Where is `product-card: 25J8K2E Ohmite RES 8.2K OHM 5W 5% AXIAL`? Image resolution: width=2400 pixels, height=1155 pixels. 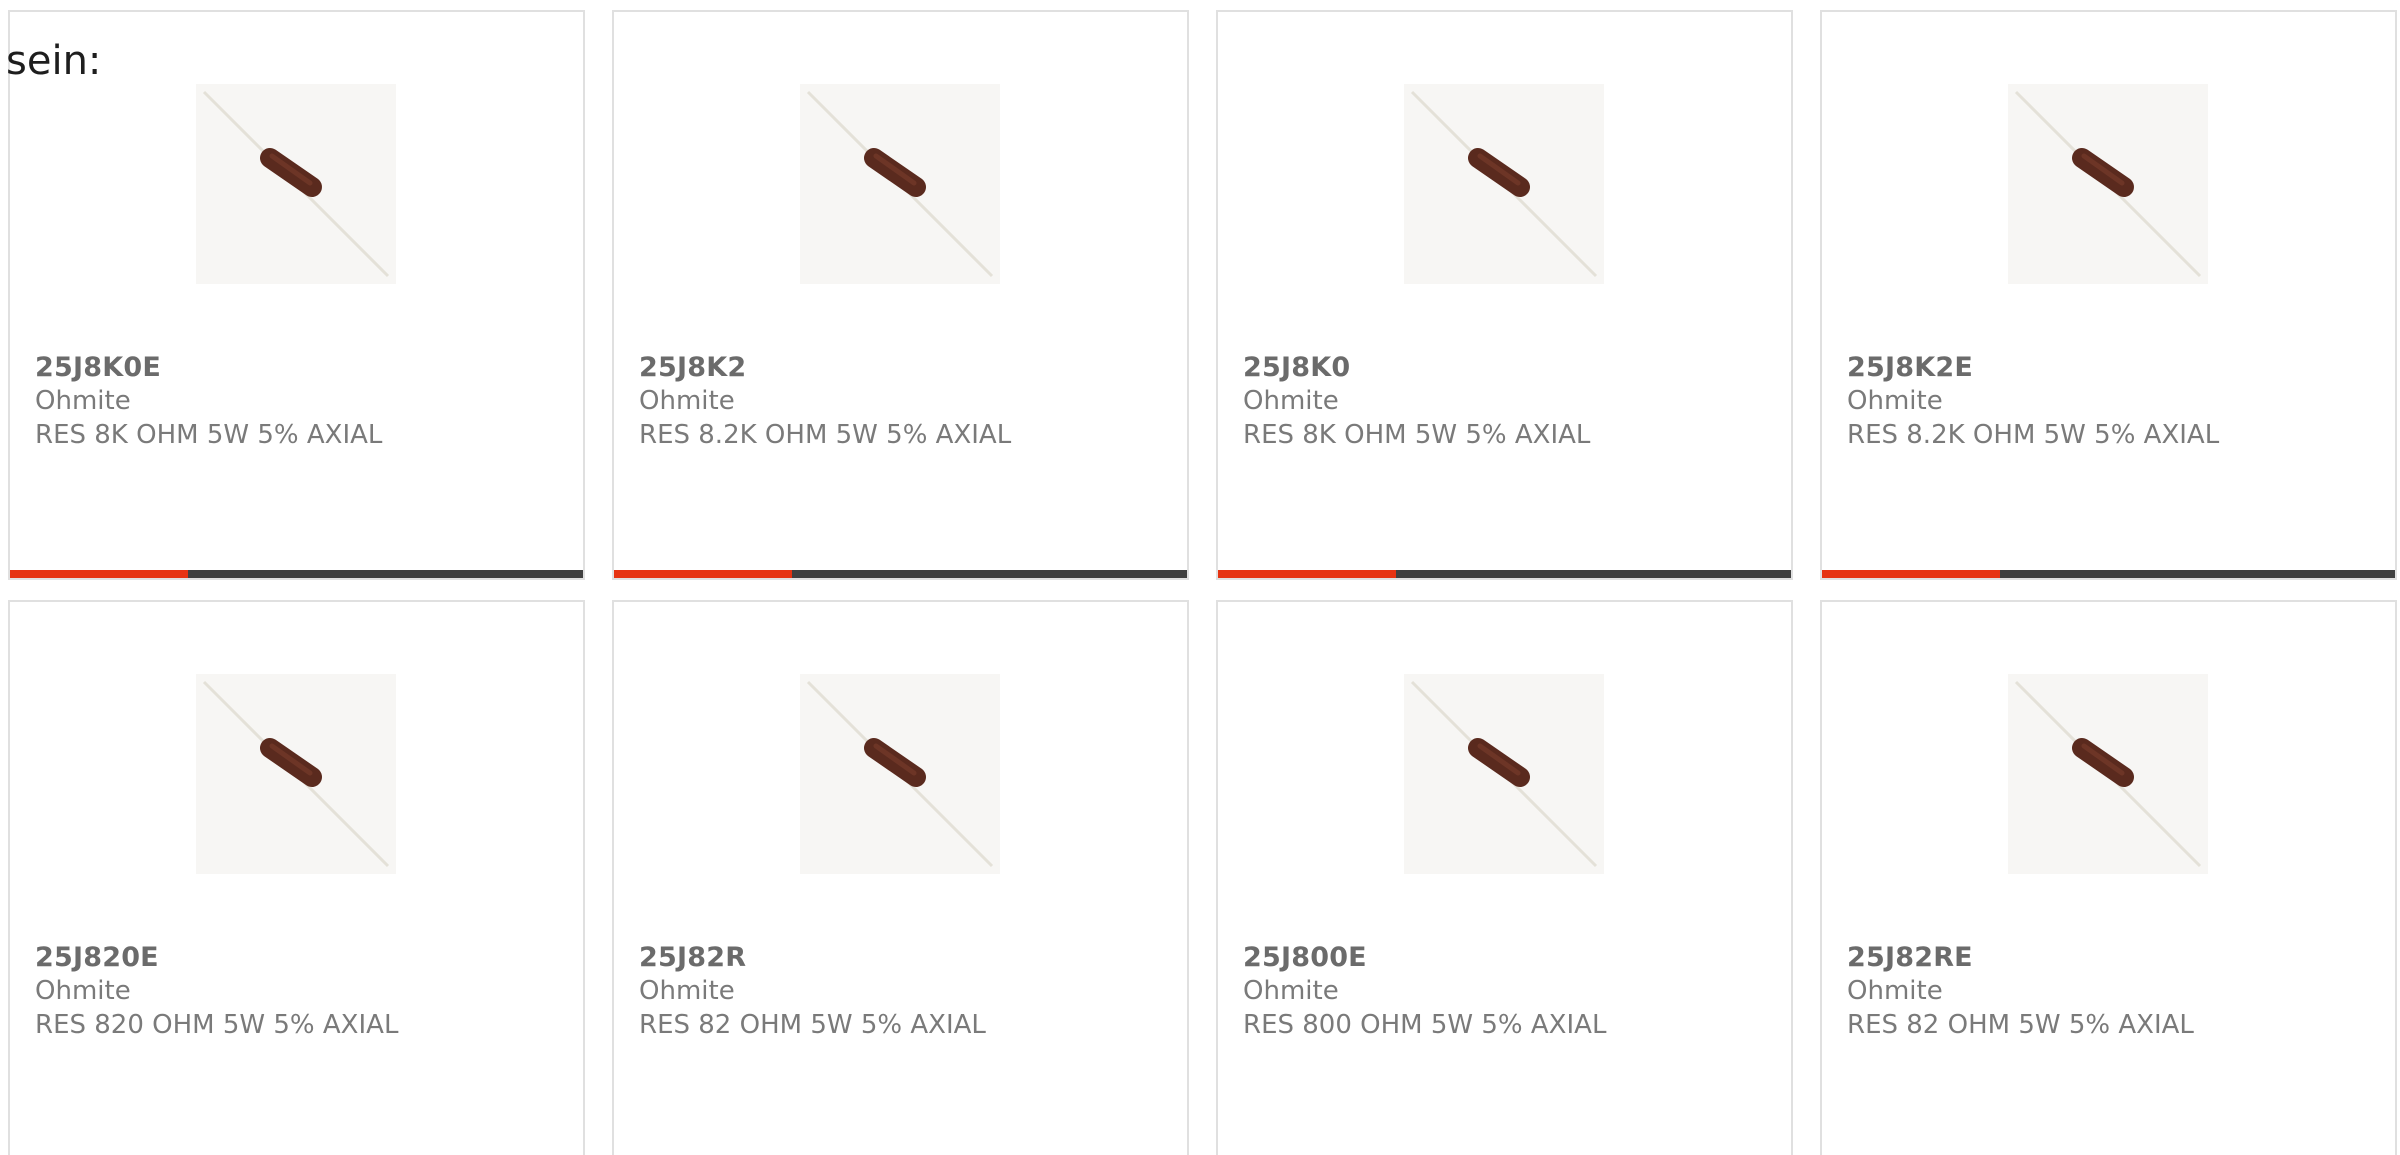 product-card: 25J8K2E Ohmite RES 8.2K OHM 5W 5% AXIAL is located at coordinates (2108, 295).